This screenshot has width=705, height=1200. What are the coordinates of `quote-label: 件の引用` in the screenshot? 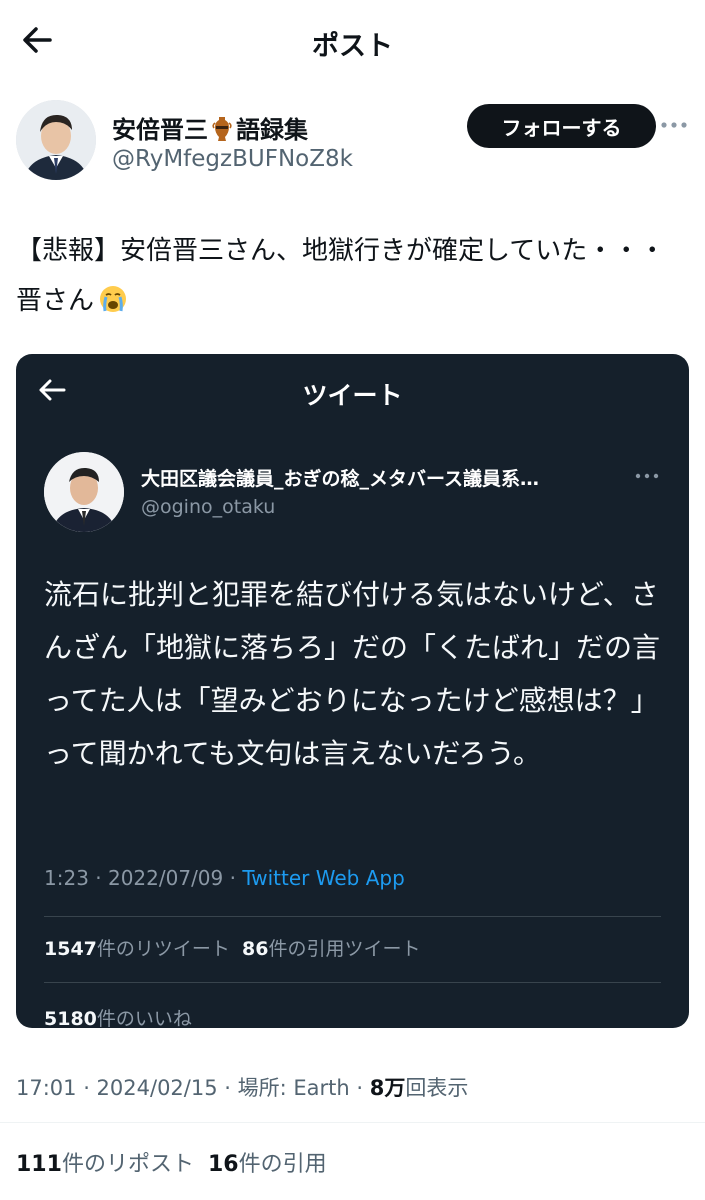 It's located at (282, 1164).